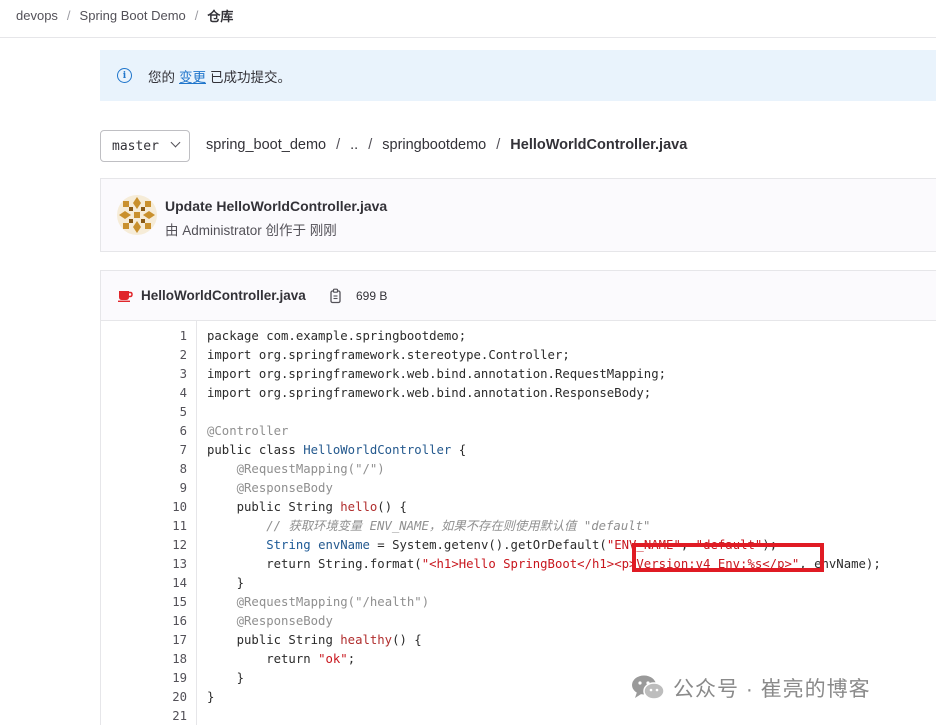 The height and width of the screenshot is (725, 936). What do you see at coordinates (263, 659) in the screenshot?
I see `code-token: return` at bounding box center [263, 659].